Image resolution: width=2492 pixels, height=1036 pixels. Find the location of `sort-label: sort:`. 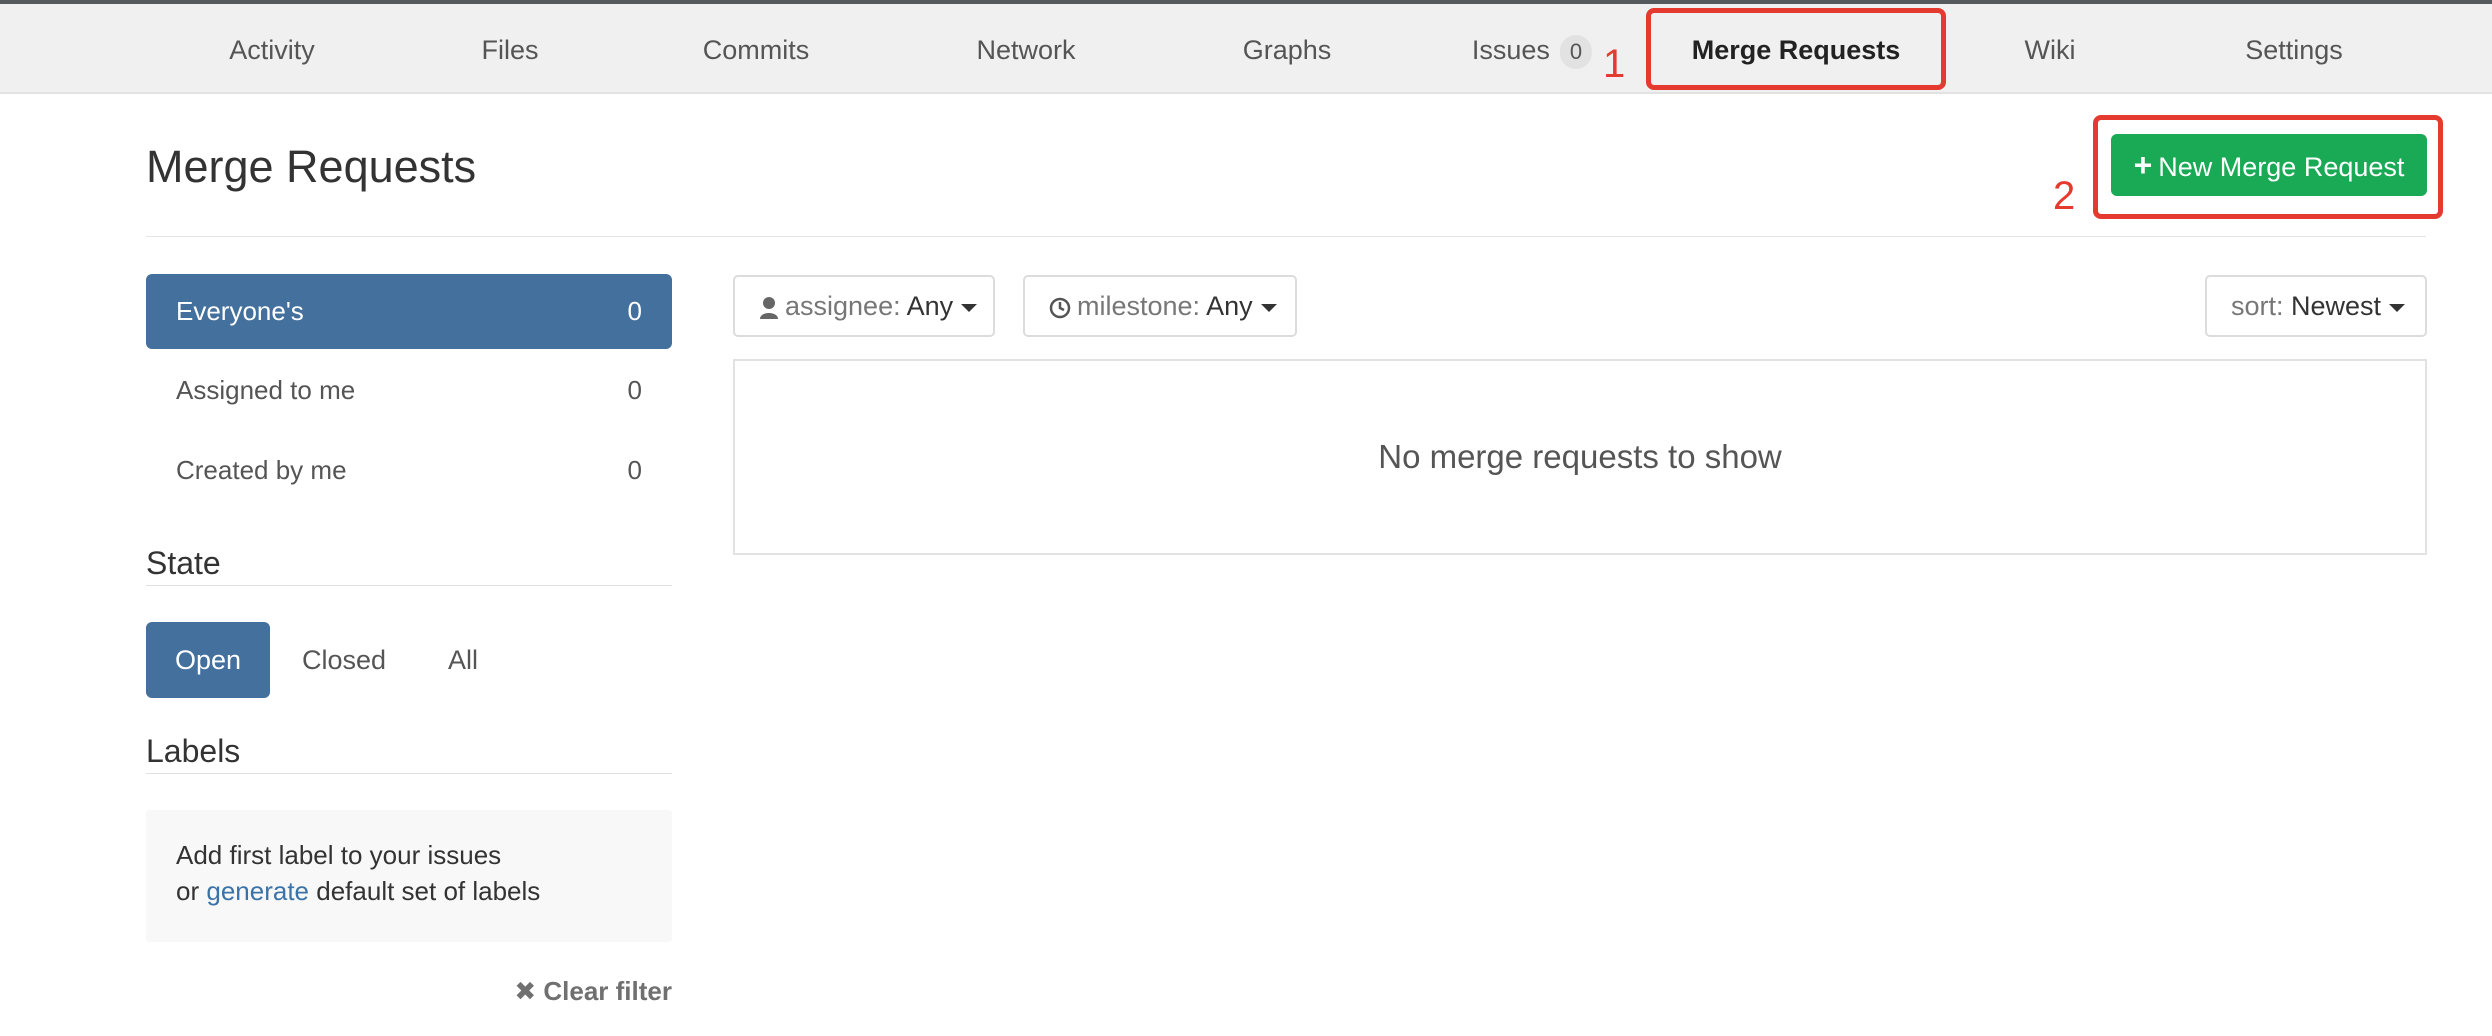

sort-label: sort: is located at coordinates (2257, 306).